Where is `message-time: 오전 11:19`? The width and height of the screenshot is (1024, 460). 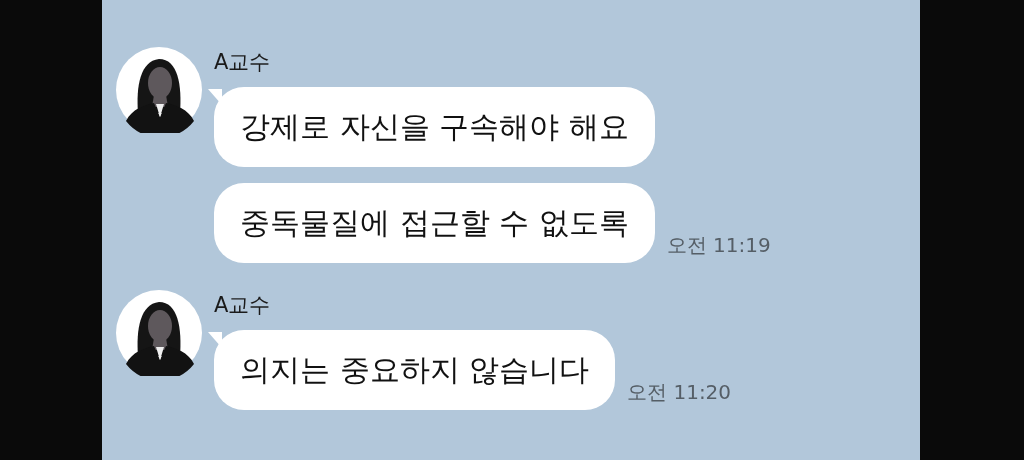
message-time: 오전 11:19 is located at coordinates (718, 245).